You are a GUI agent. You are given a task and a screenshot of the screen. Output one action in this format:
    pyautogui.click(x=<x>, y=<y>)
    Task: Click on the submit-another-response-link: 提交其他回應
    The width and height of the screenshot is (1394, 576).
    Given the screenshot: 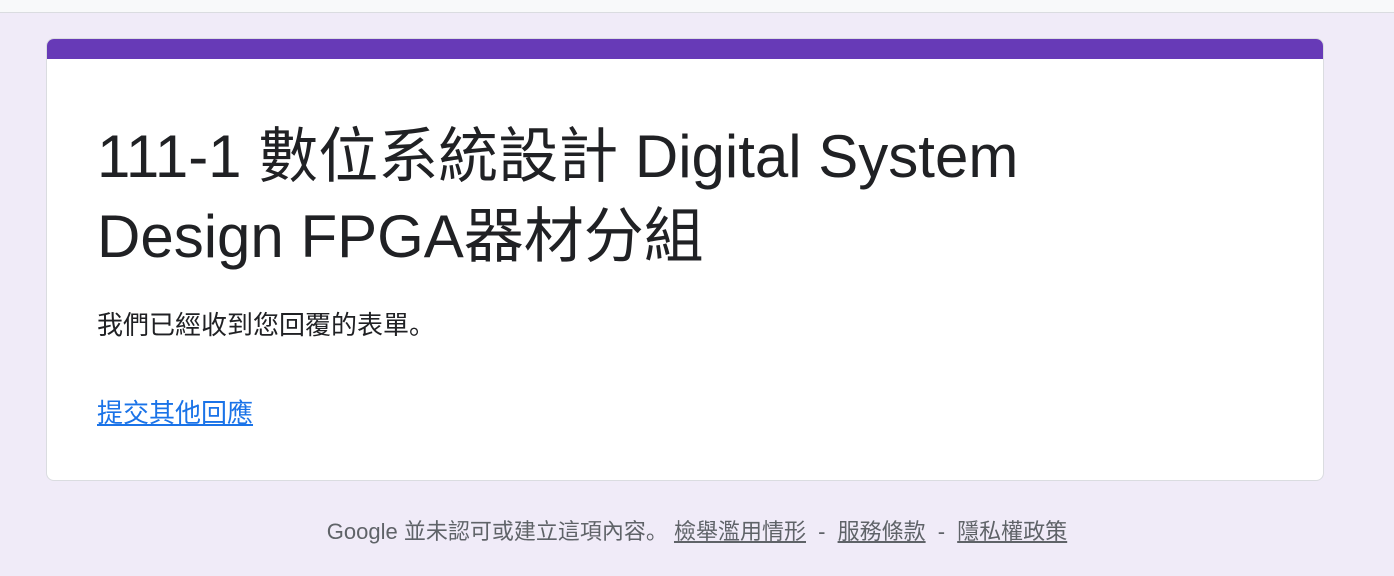 What is the action you would take?
    pyautogui.click(x=175, y=413)
    